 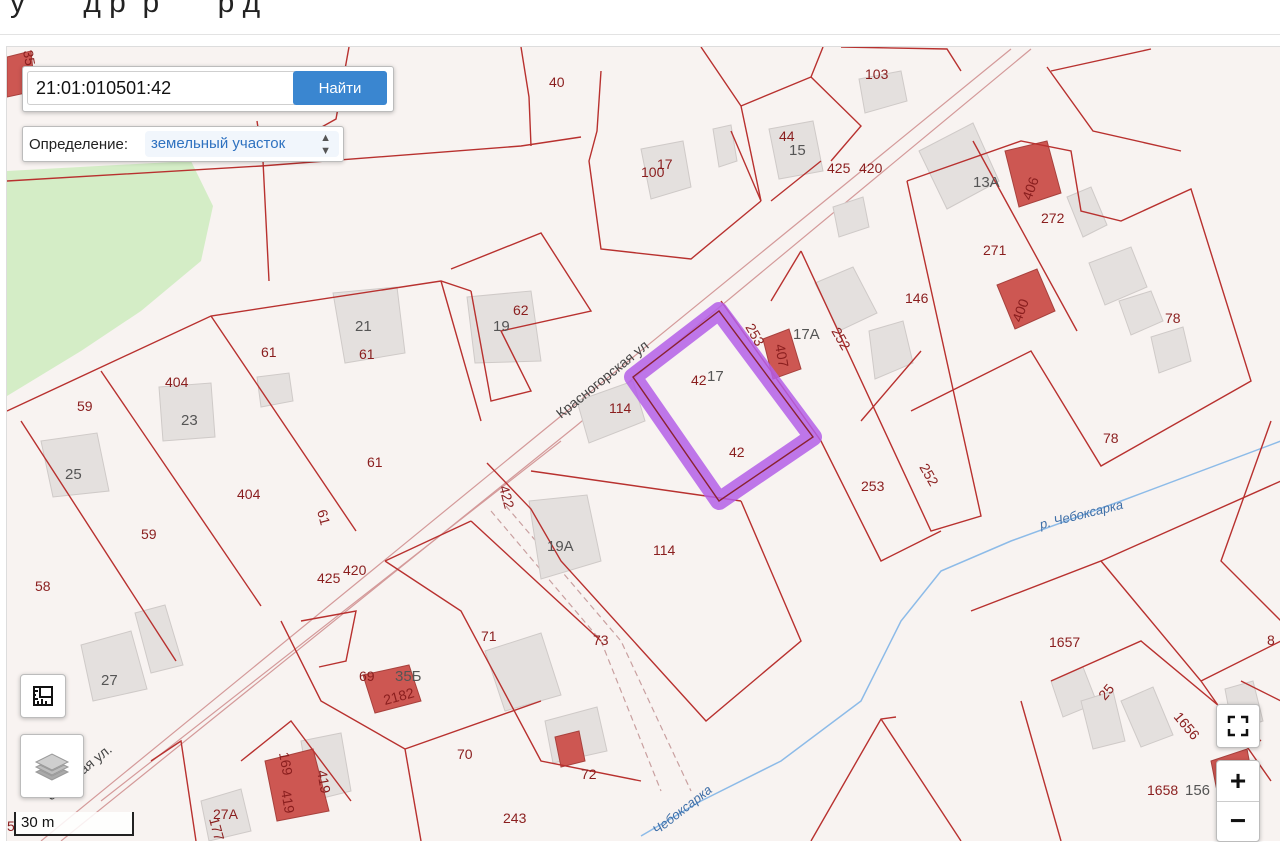 I want to click on parcel-number-label: 422, so click(x=507, y=497).